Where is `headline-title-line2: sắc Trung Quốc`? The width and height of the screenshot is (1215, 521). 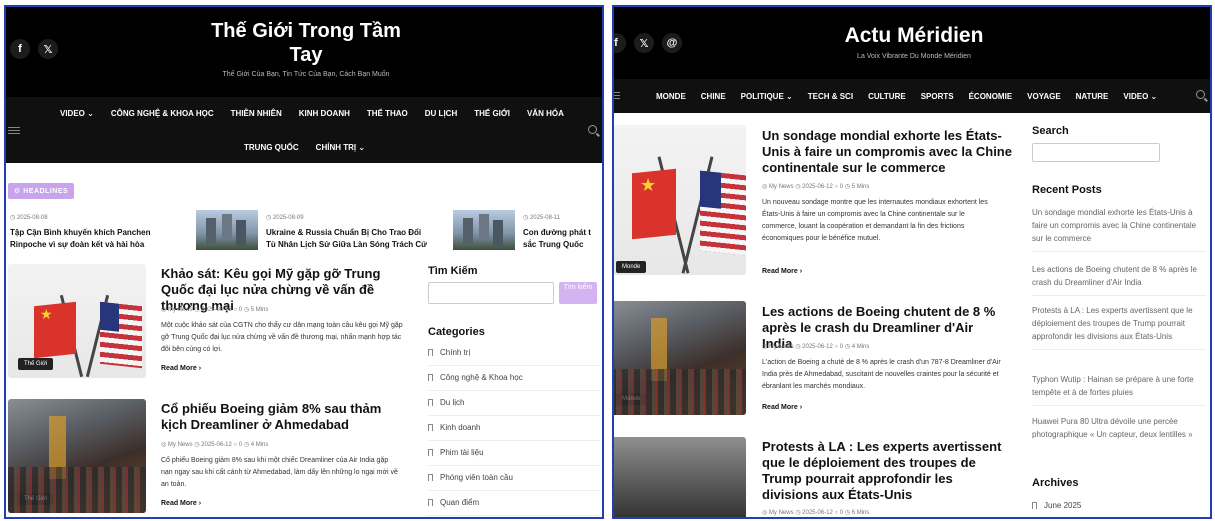
headline-title-line2: sắc Trung Quốc is located at coordinates (553, 244).